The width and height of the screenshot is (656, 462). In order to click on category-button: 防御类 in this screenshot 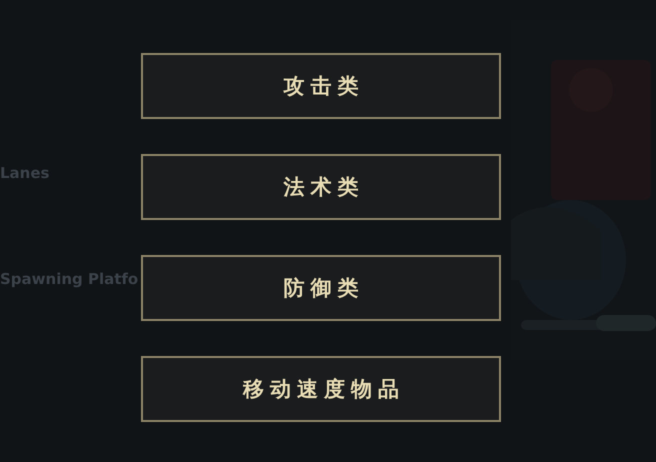, I will do `click(321, 288)`.